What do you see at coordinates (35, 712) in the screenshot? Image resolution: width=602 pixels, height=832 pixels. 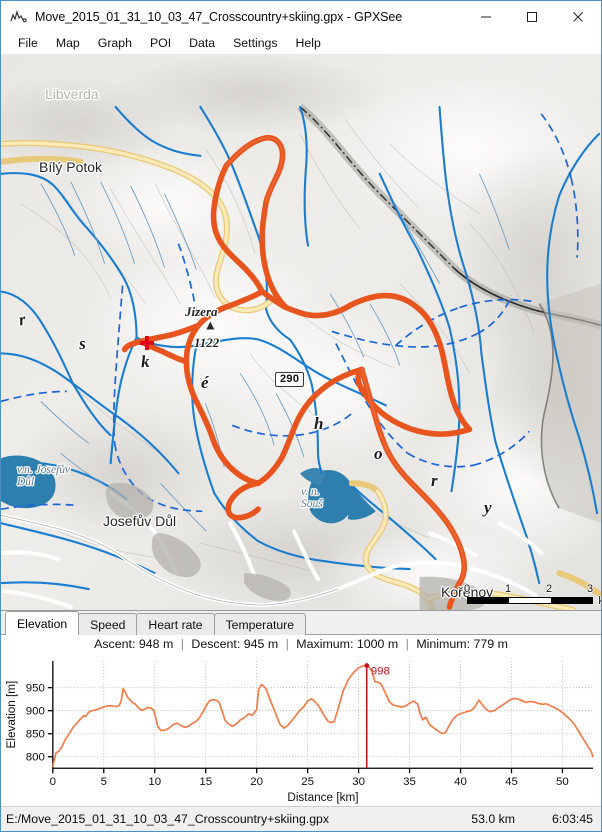 I see `svg-text: 900` at bounding box center [35, 712].